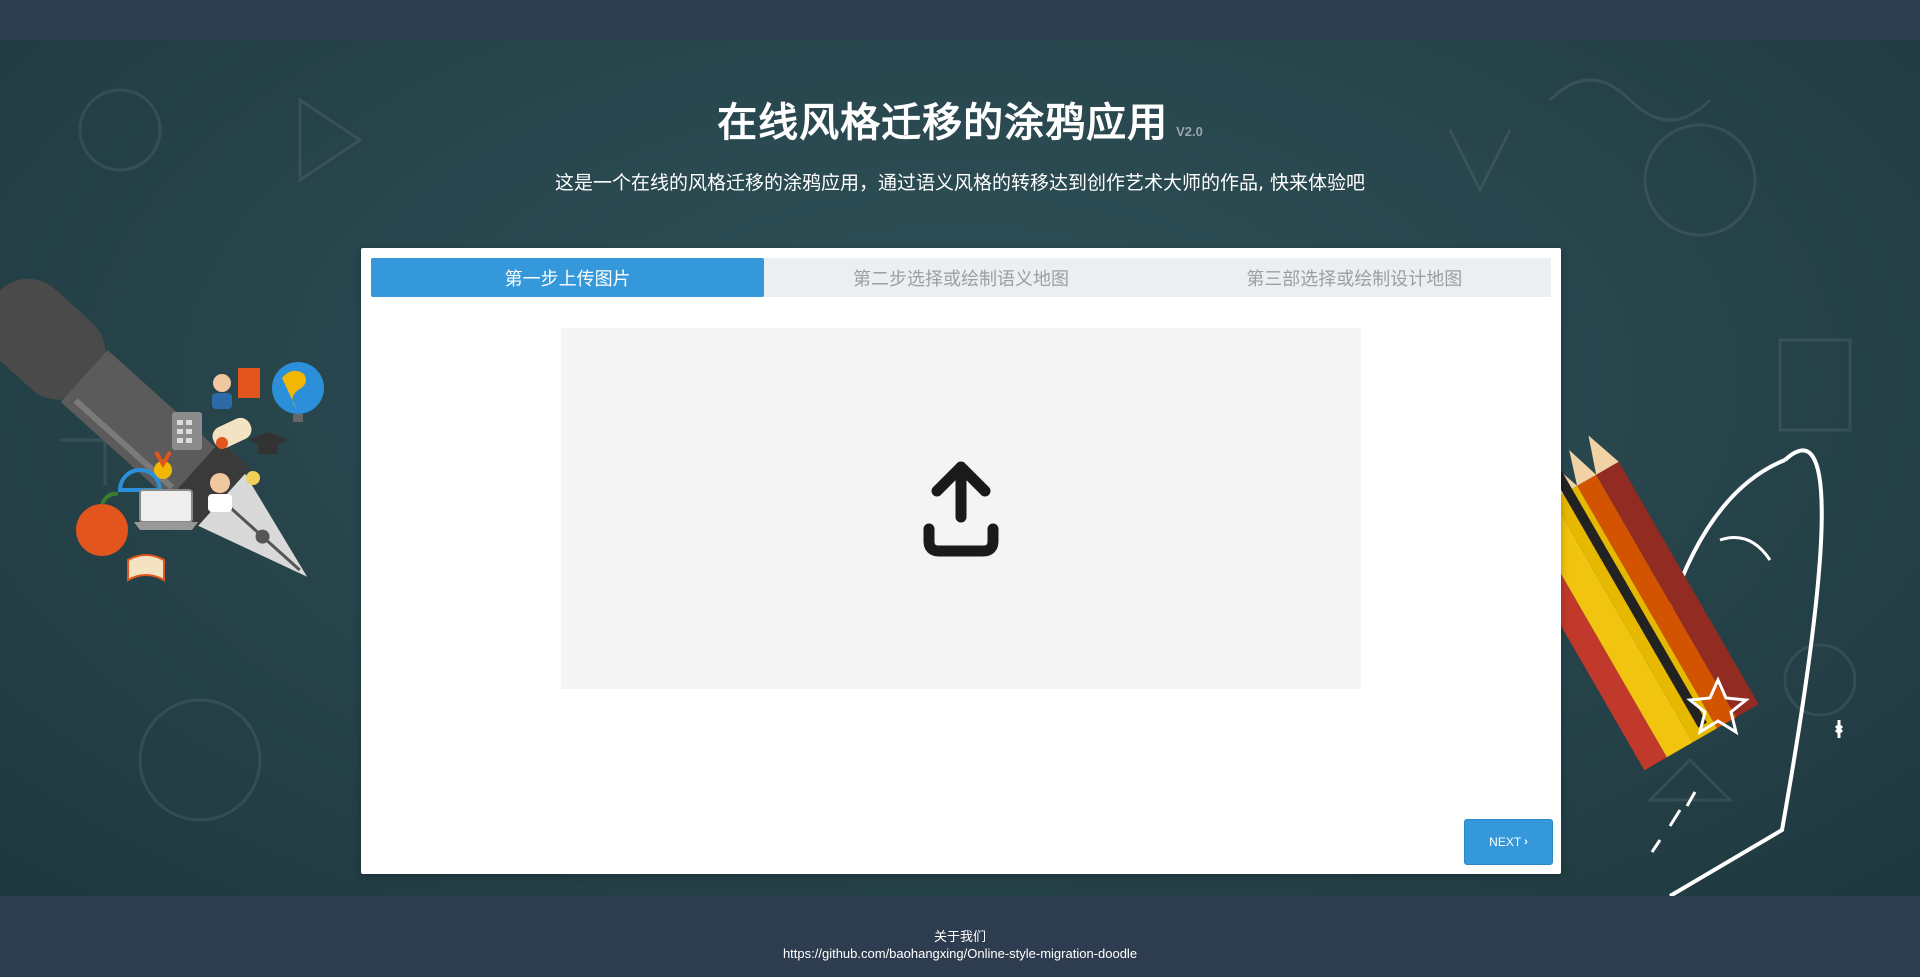 The width and height of the screenshot is (1920, 977). I want to click on upload-icon, so click(961, 508).